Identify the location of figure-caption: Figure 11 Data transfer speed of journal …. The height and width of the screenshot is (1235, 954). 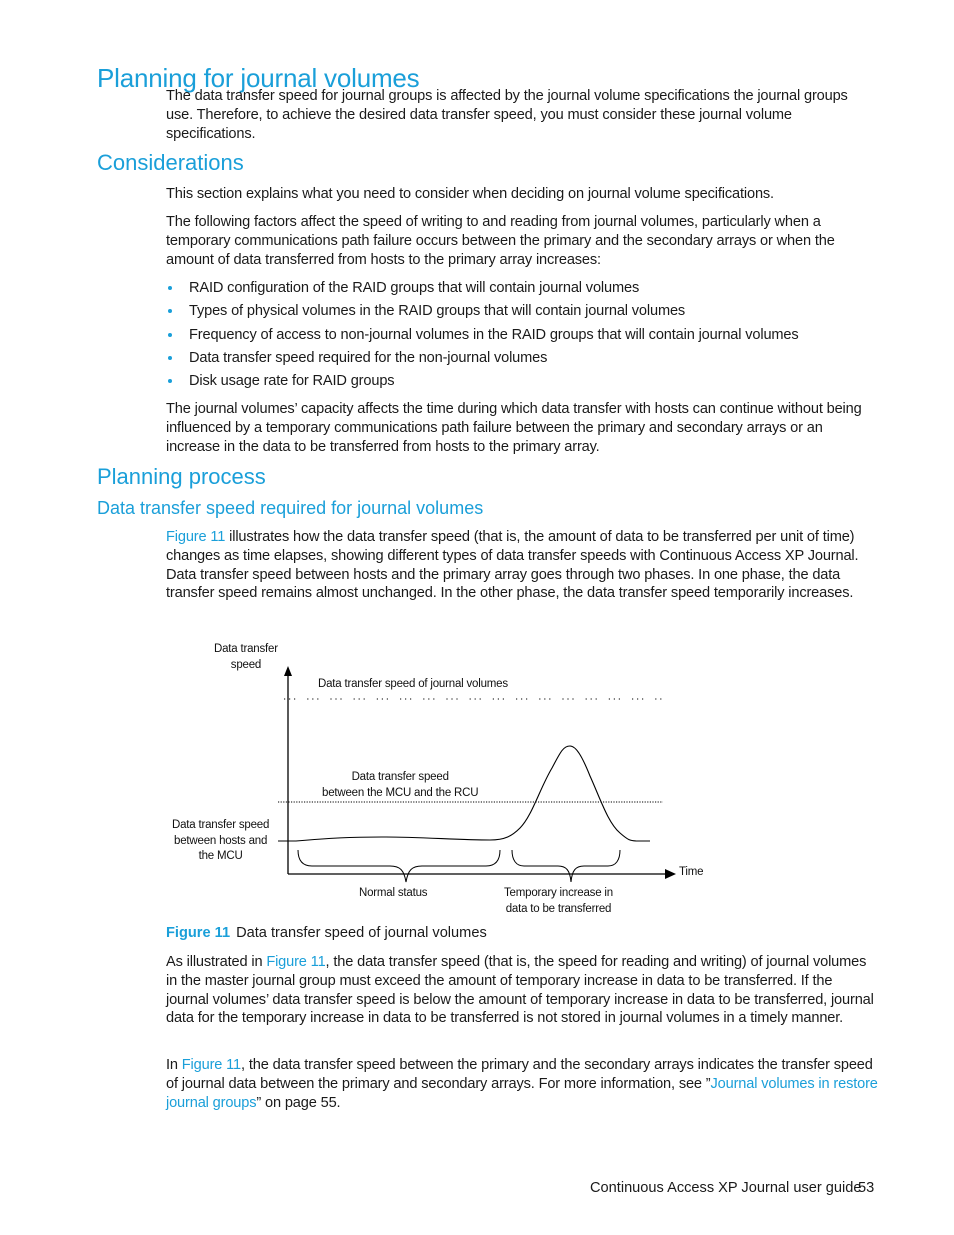
(326, 933).